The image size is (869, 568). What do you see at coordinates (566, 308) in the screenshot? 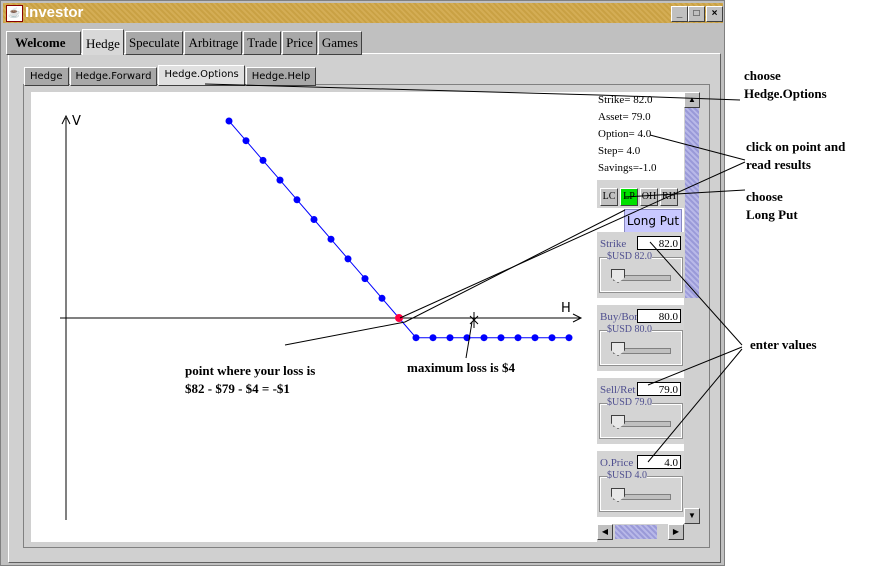
I see `h-axis-label: H` at bounding box center [566, 308].